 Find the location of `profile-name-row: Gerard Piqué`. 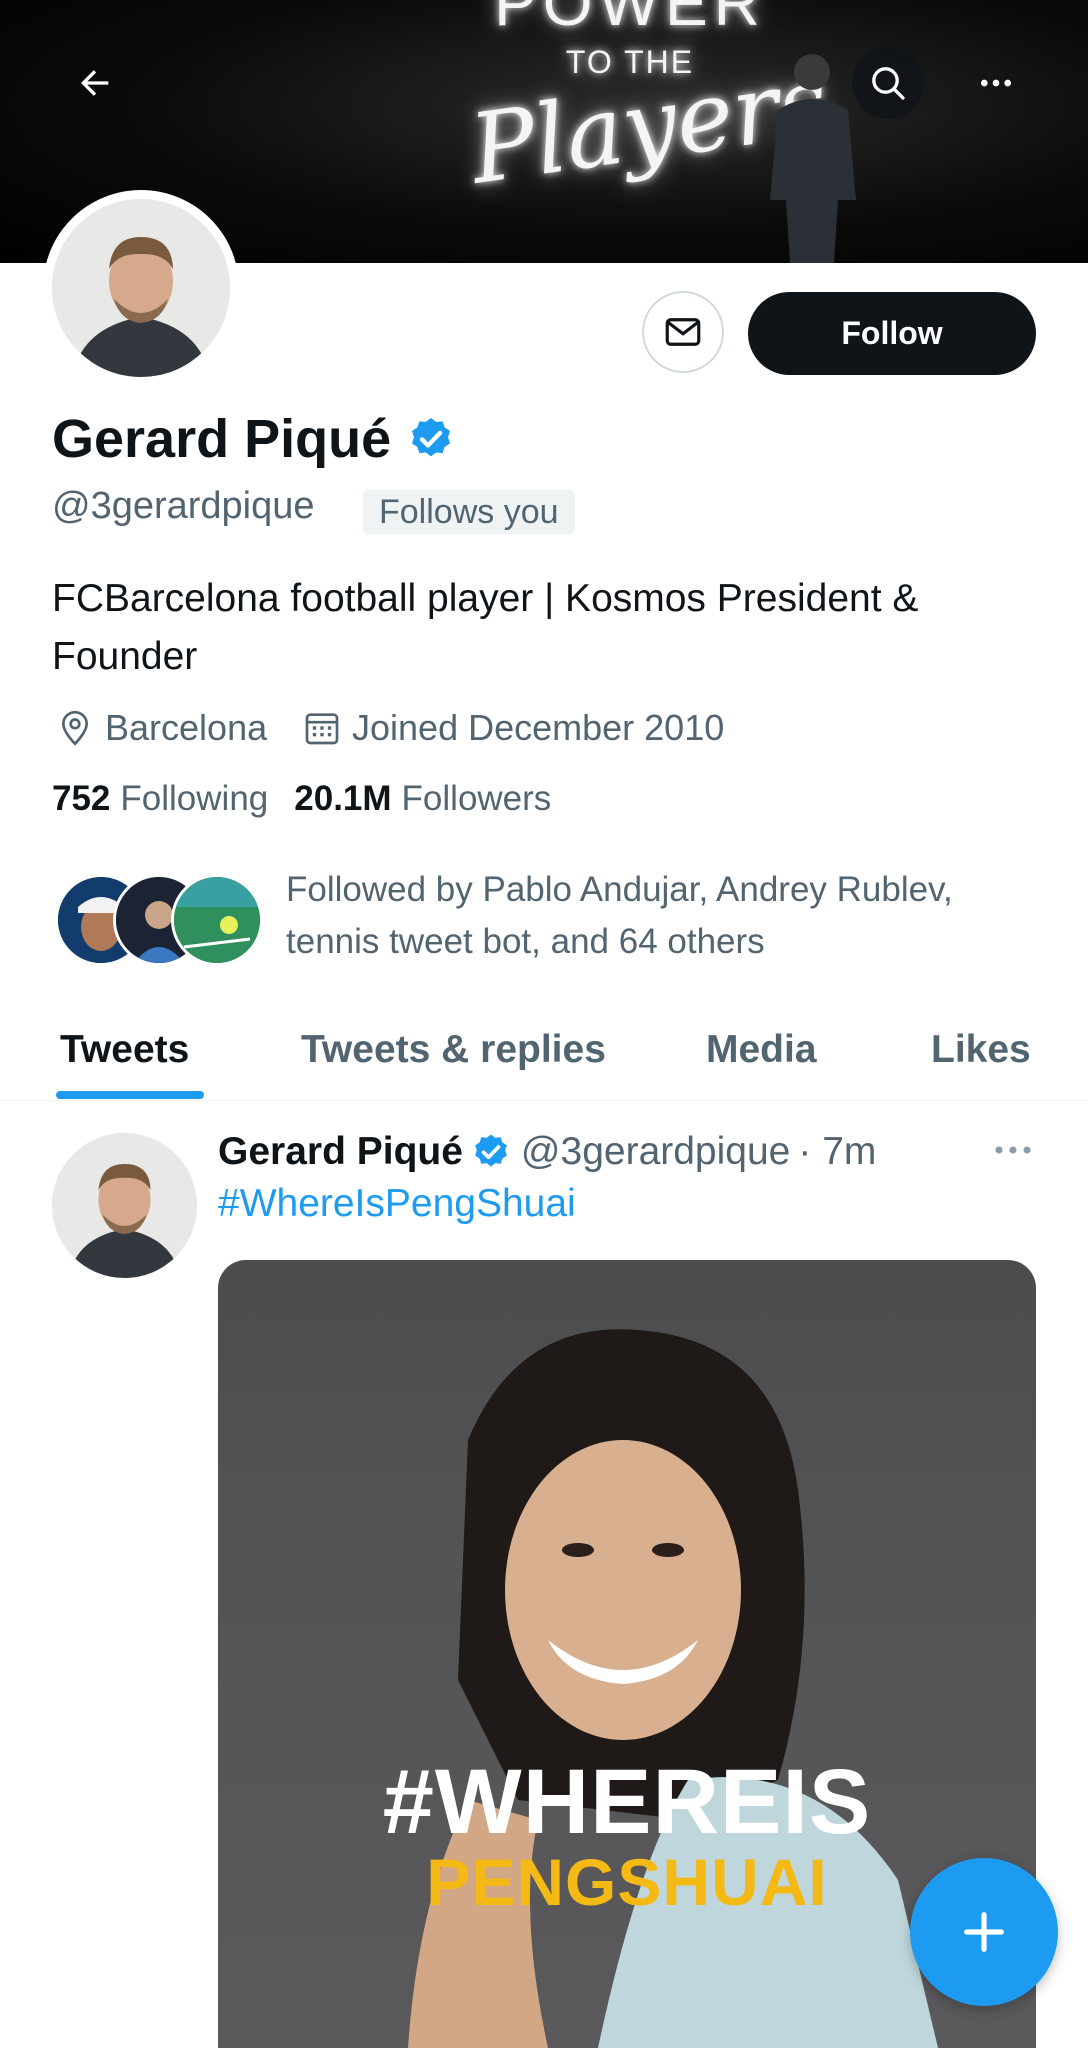

profile-name-row: Gerard Piqué is located at coordinates (253, 439).